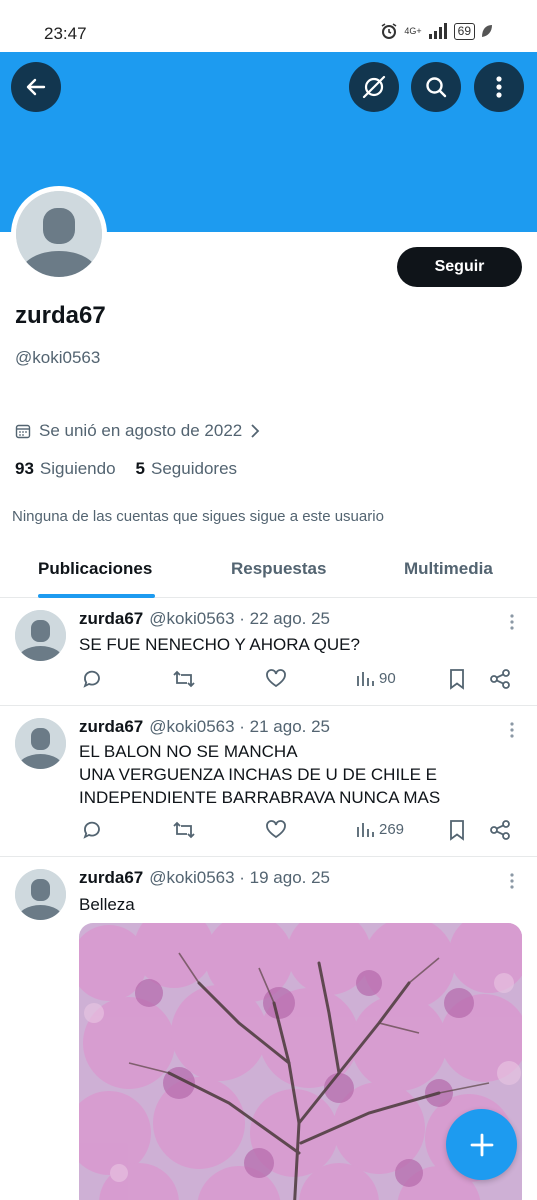  I want to click on profile-tabs: Publicaciones Respuestas Multimedia, so click(268, 569).